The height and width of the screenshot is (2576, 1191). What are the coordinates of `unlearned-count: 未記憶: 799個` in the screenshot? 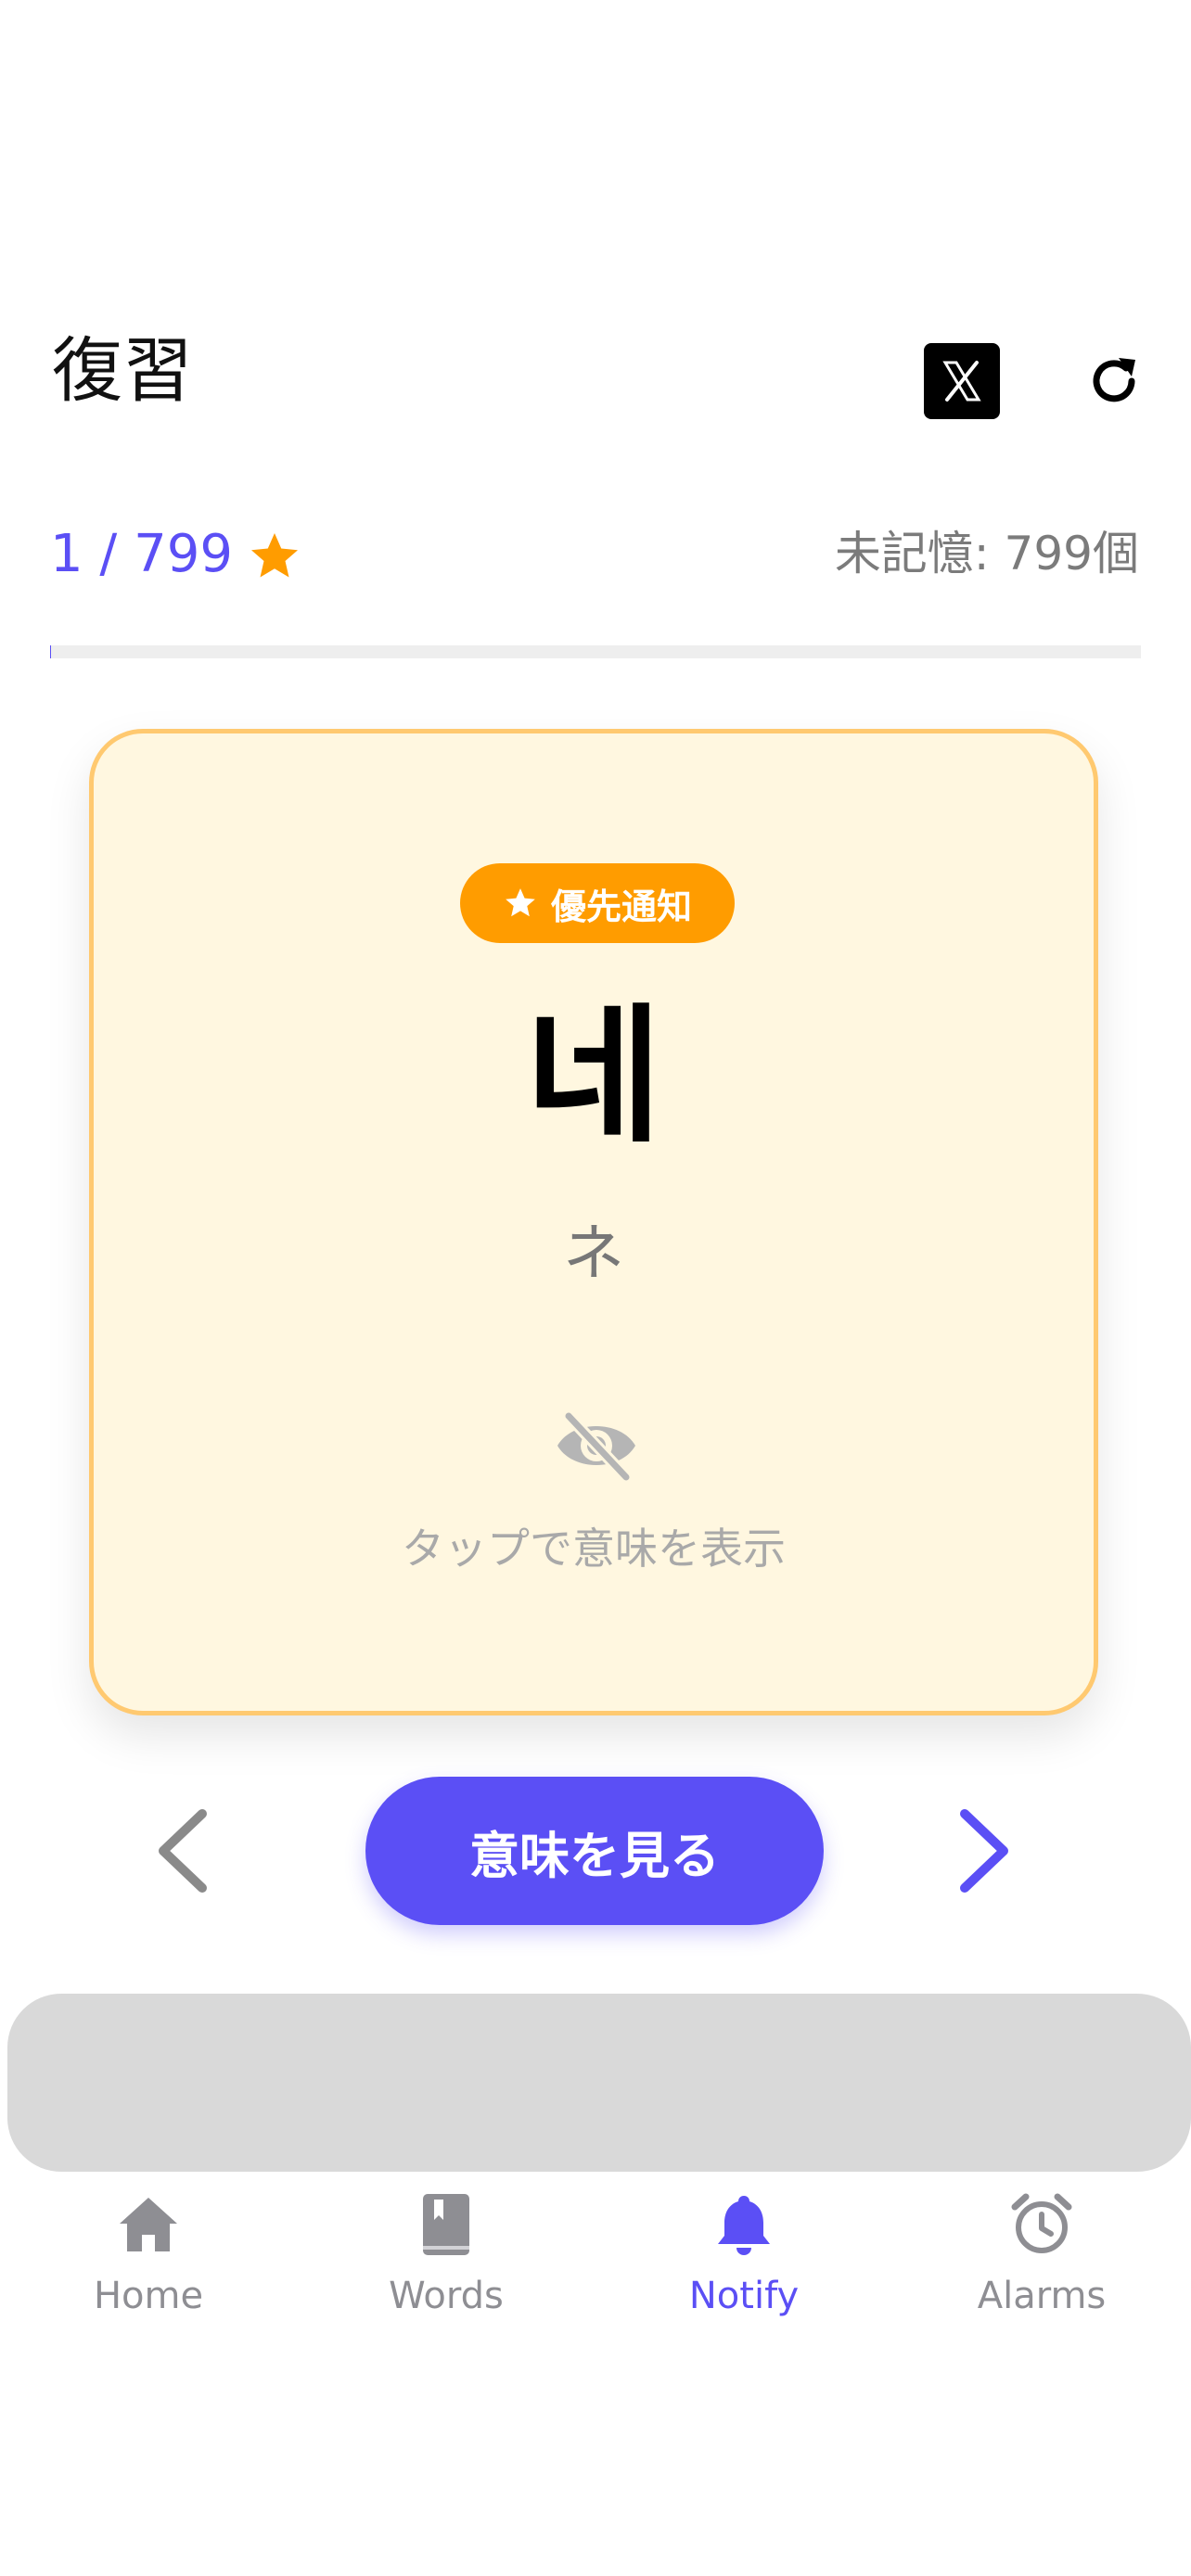 It's located at (986, 553).